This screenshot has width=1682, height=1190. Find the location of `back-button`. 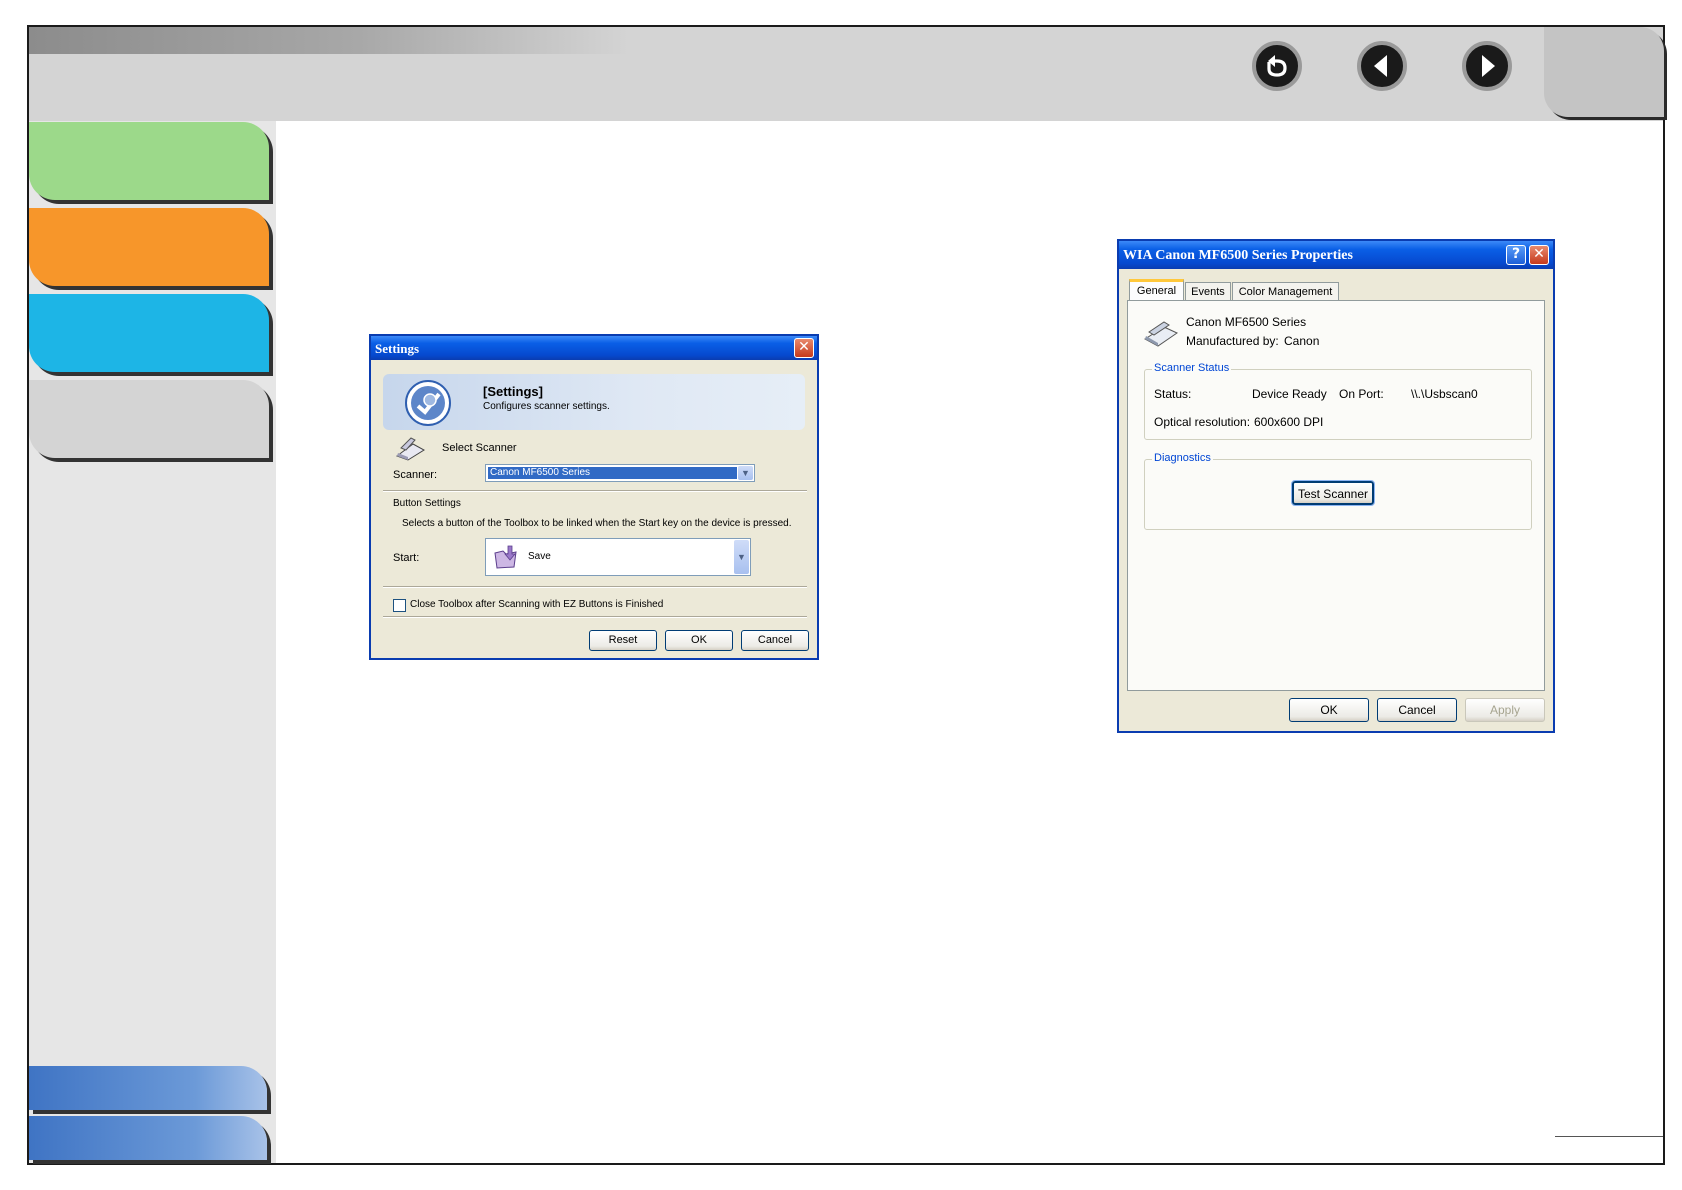

back-button is located at coordinates (1277, 66).